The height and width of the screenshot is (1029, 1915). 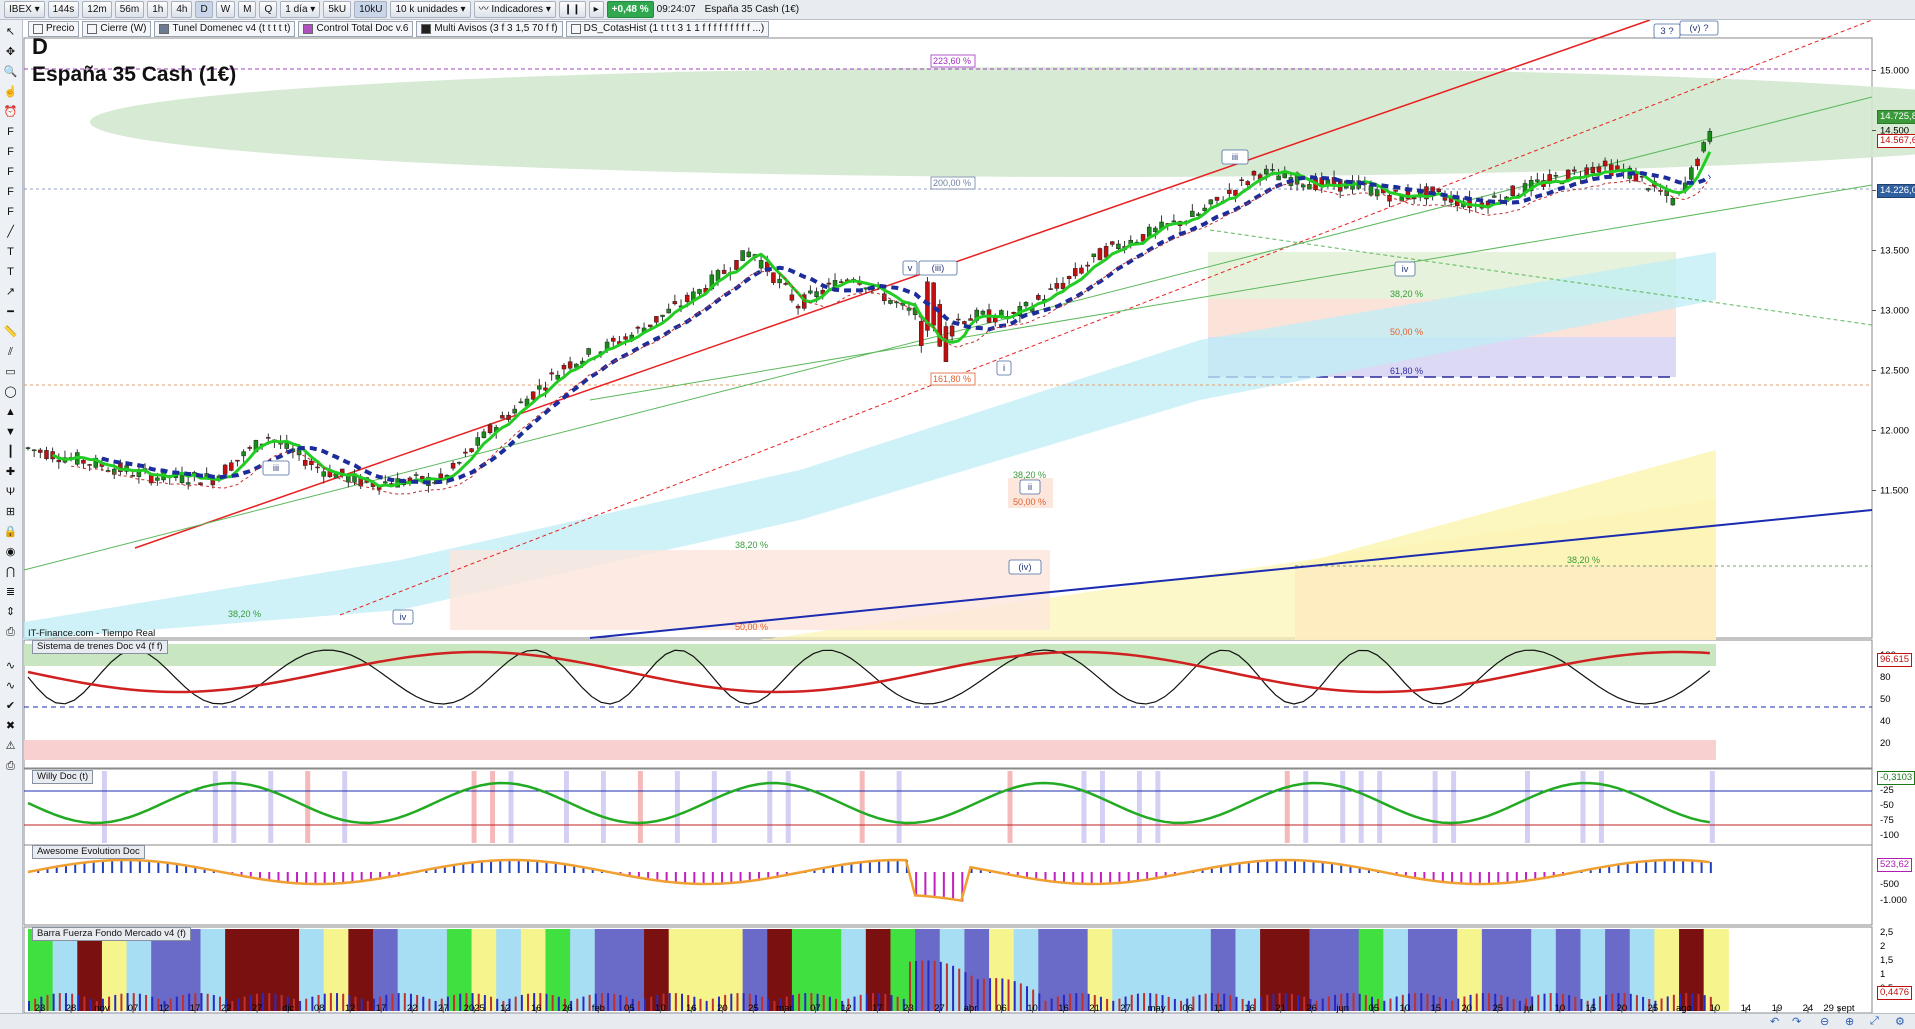 What do you see at coordinates (10, 72) in the screenshot?
I see `zoom-tool-icon: 🔍` at bounding box center [10, 72].